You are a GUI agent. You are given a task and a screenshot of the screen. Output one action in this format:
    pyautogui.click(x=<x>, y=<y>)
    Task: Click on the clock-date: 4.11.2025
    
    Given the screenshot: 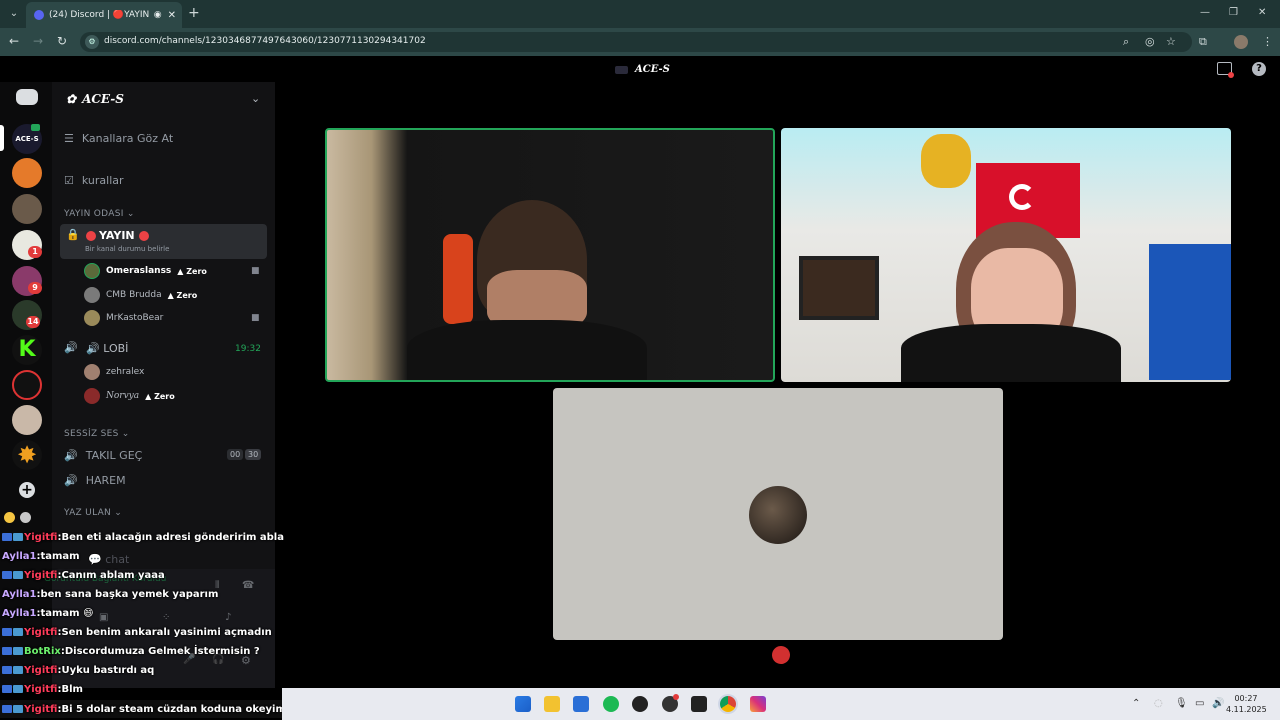 What is the action you would take?
    pyautogui.click(x=1246, y=709)
    